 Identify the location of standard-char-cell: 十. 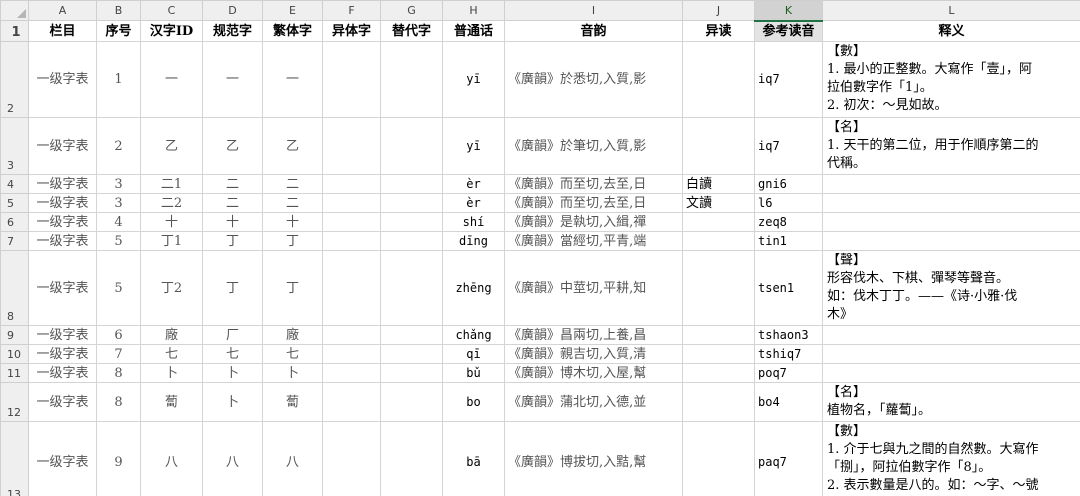
(232, 222).